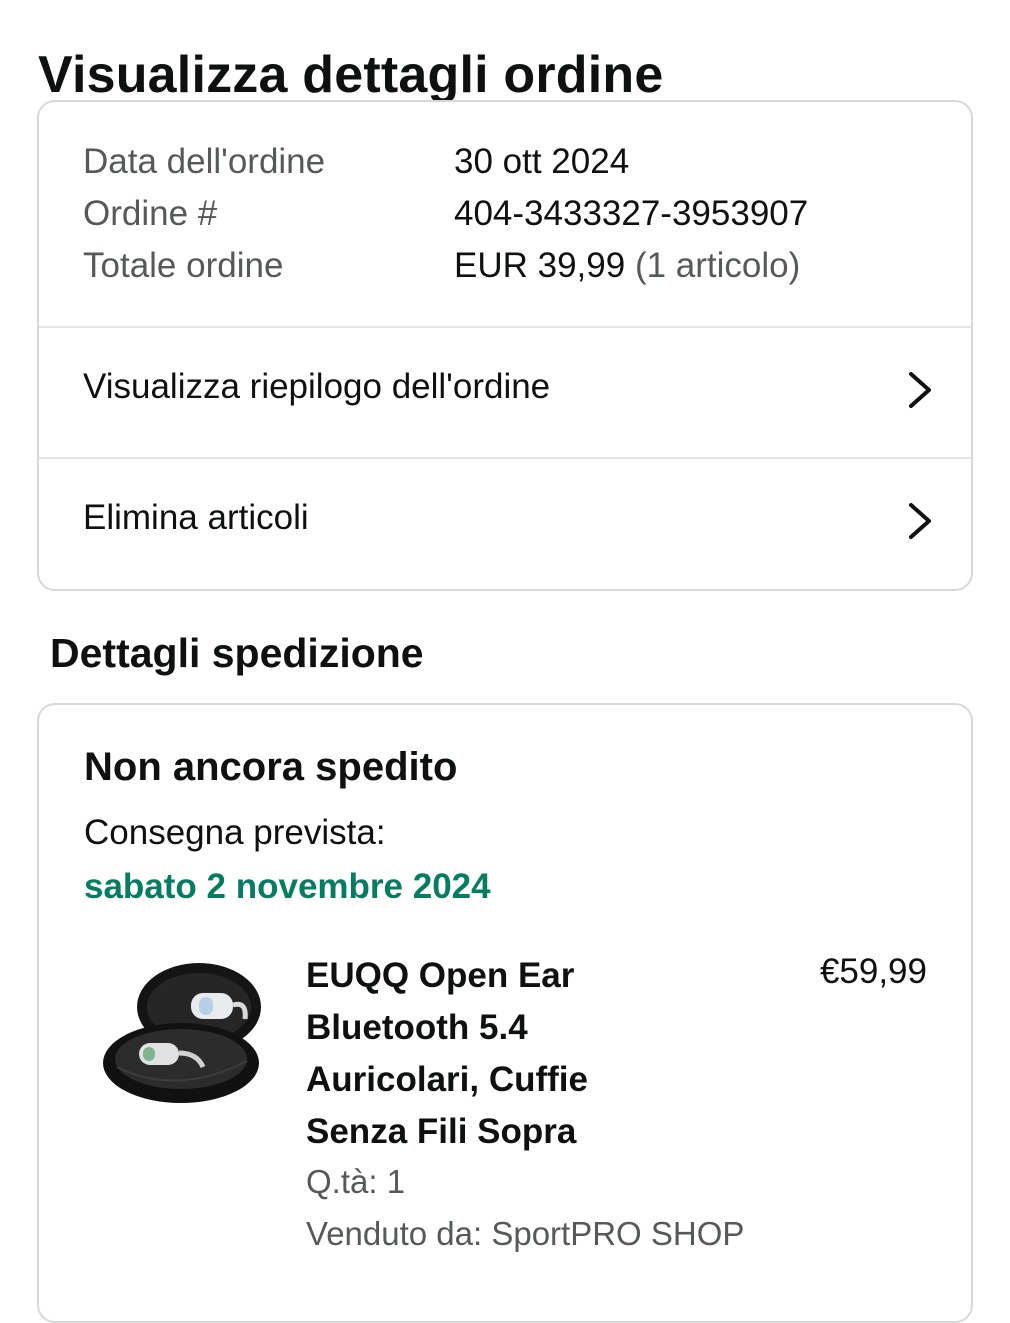 This screenshot has width=1010, height=1323. Describe the element at coordinates (237, 653) in the screenshot. I see `shipping-section-title: Dettagli spedizione` at that location.